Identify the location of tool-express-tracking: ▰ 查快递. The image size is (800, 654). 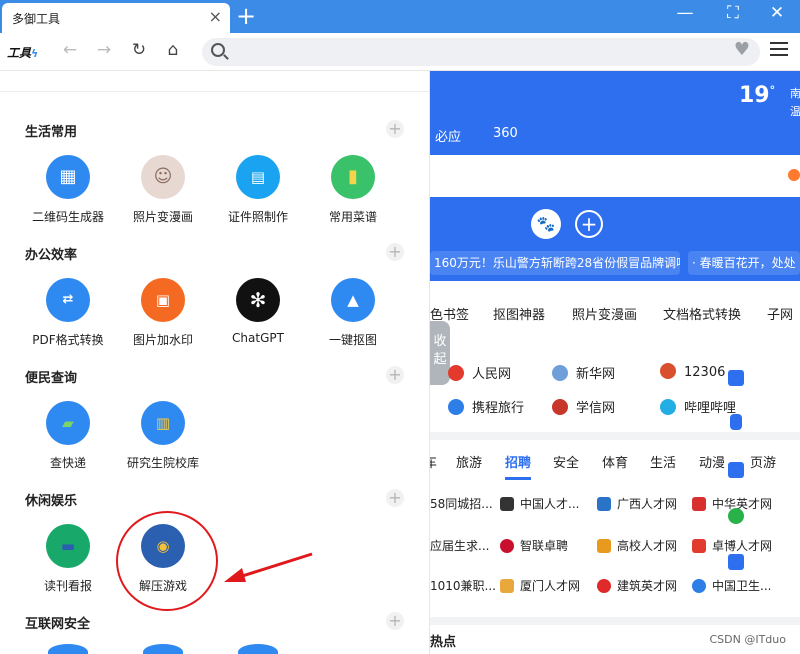
(68, 436).